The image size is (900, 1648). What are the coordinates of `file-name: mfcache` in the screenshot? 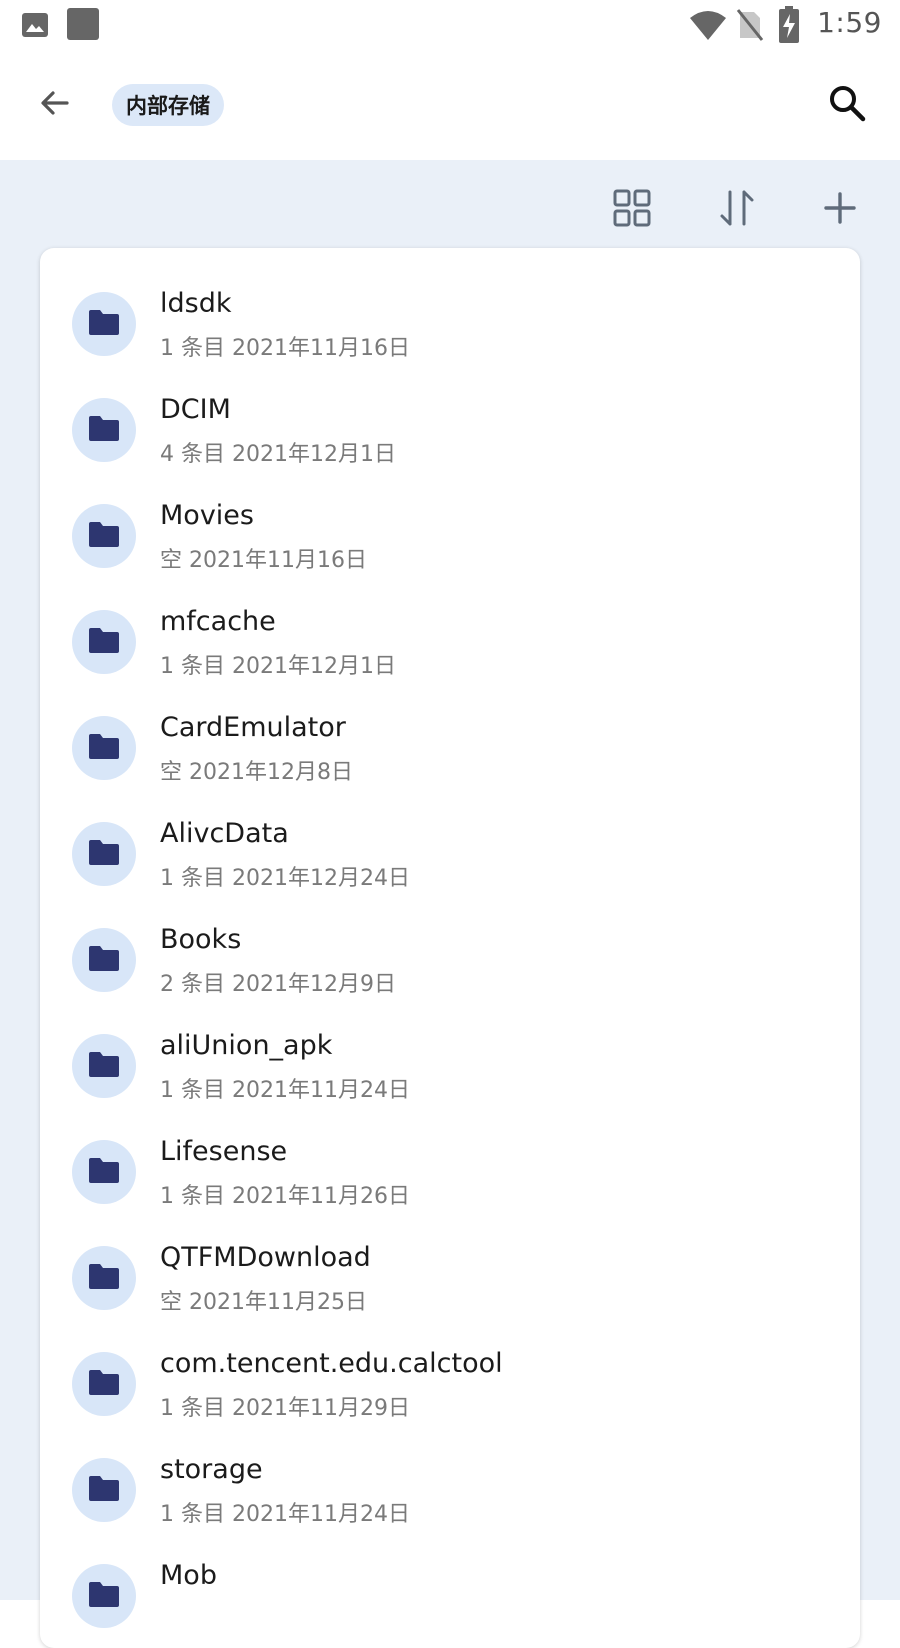 It's located at (218, 621).